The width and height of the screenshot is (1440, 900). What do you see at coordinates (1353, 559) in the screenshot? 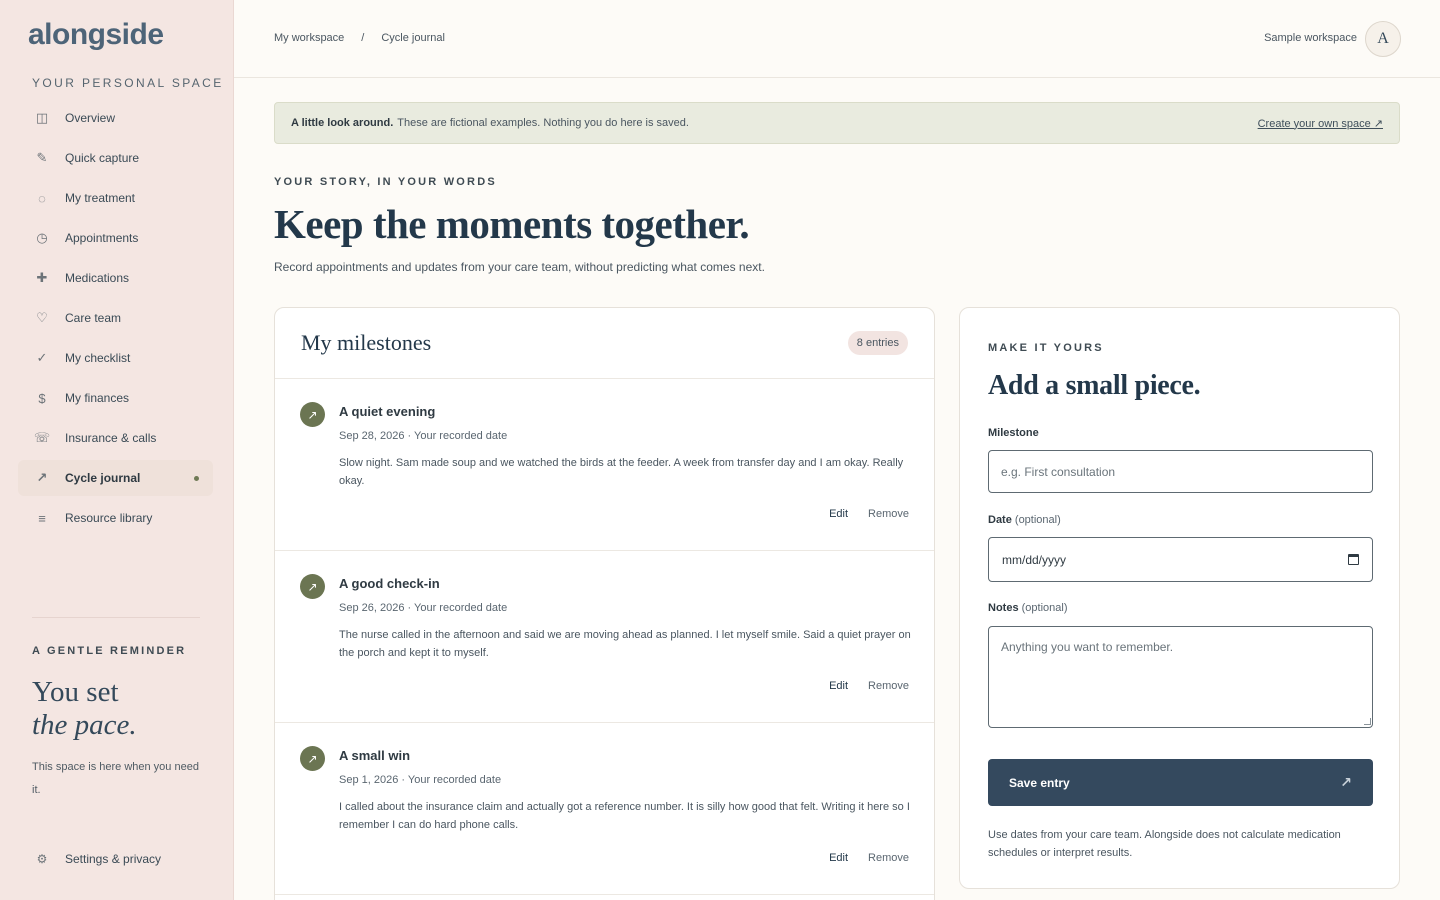
I see `calendar-icon` at bounding box center [1353, 559].